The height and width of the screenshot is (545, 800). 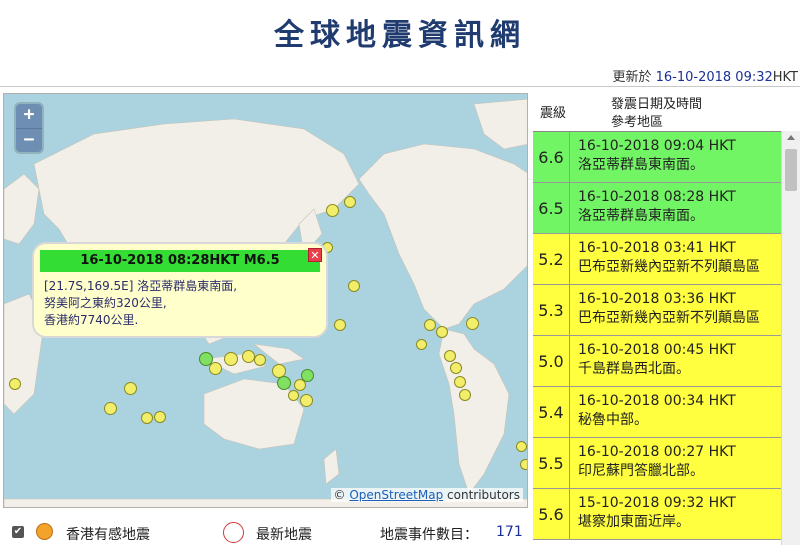 I want to click on row-info: 16-10-2018 00:34 HKT 秘魯中部。, so click(x=657, y=411).